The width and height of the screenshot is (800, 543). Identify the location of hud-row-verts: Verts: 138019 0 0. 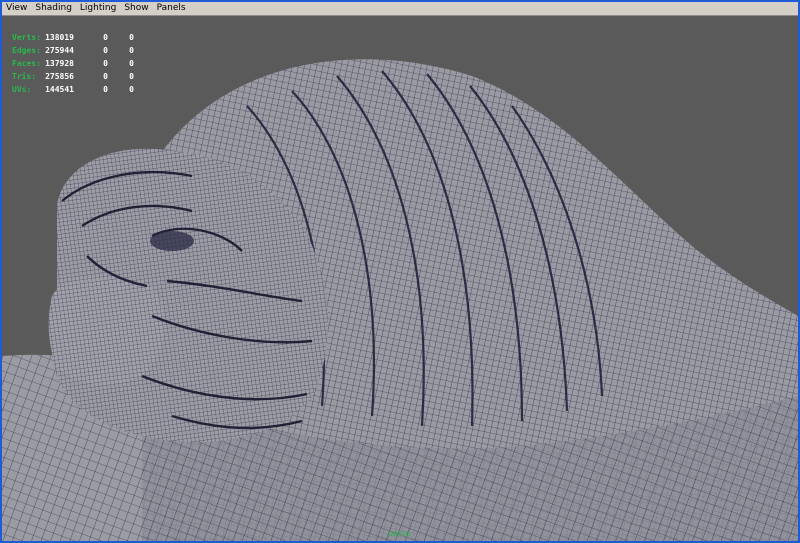
(73, 37).